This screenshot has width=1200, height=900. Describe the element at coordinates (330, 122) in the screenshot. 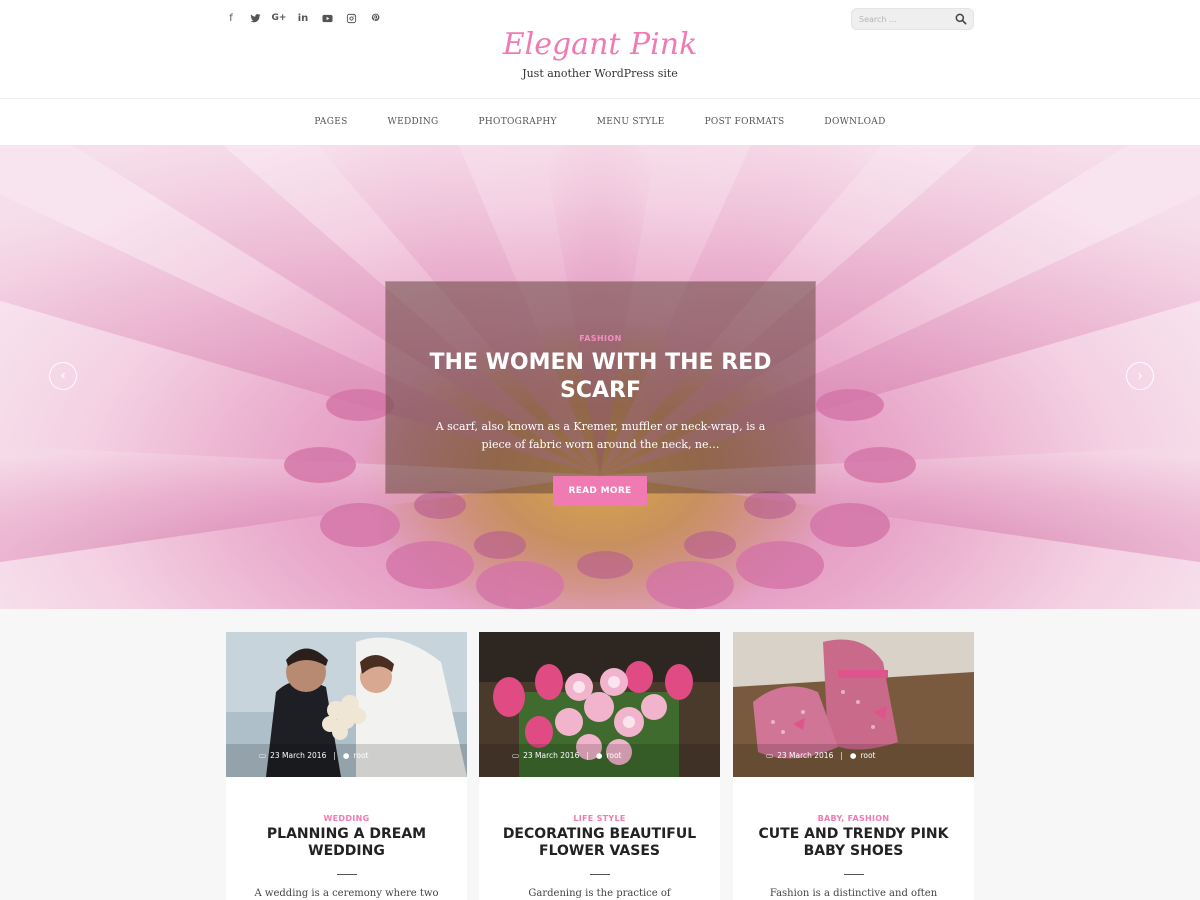

I see `nav-item-pages: PAGES` at that location.